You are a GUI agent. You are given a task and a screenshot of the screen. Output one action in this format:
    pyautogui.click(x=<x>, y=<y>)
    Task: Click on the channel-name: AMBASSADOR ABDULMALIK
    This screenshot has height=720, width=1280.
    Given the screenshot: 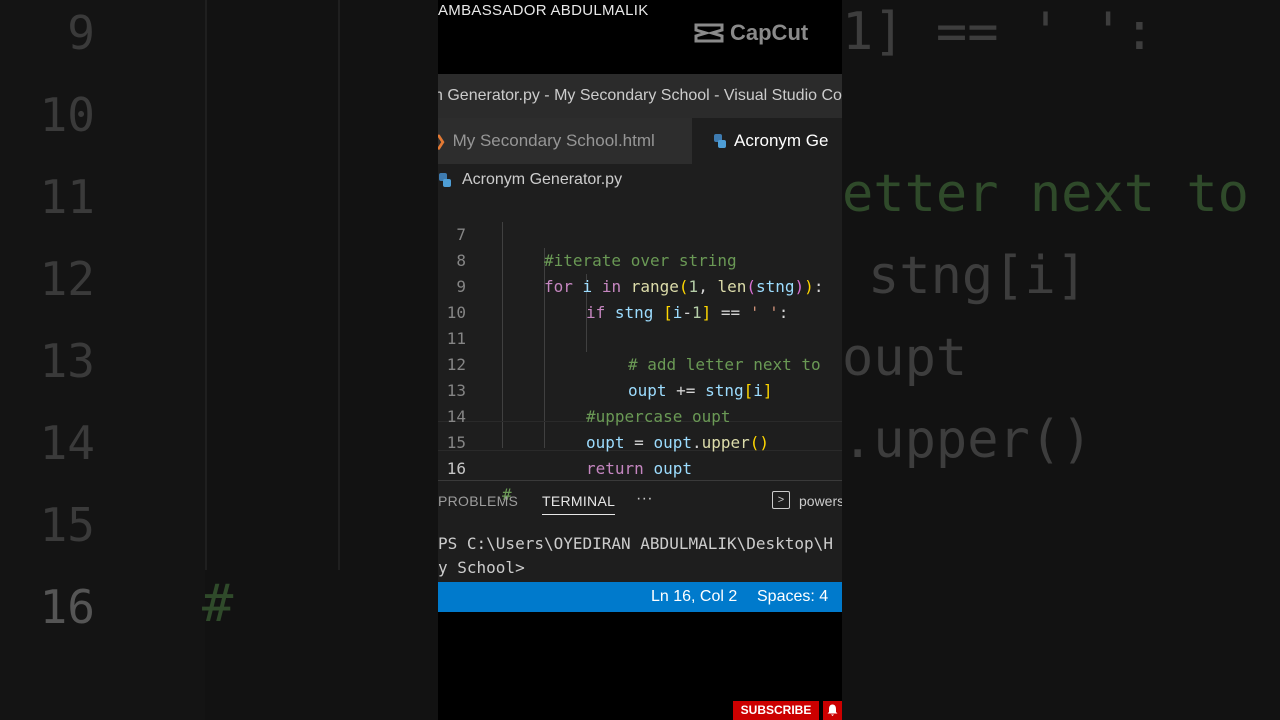 What is the action you would take?
    pyautogui.click(x=543, y=10)
    